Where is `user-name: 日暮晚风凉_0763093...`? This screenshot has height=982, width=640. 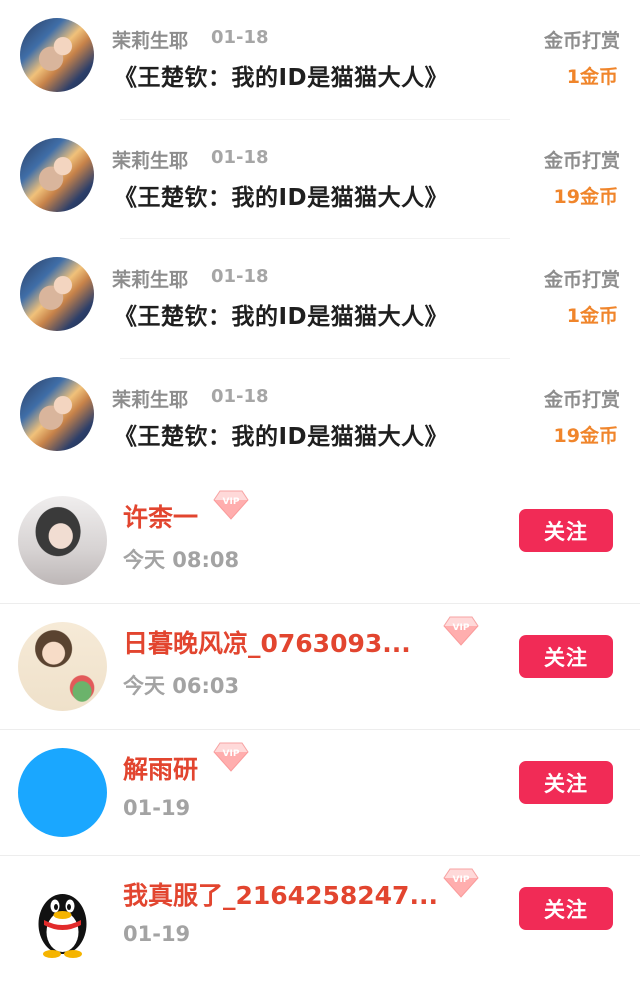 user-name: 日暮晚风凉_0763093... is located at coordinates (267, 642).